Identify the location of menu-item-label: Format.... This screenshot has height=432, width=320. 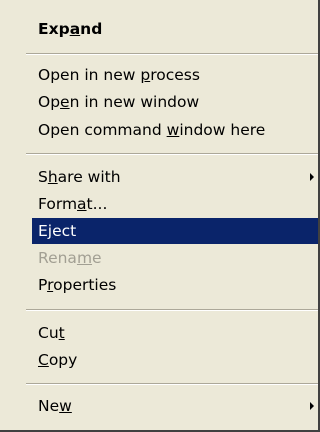
(73, 204).